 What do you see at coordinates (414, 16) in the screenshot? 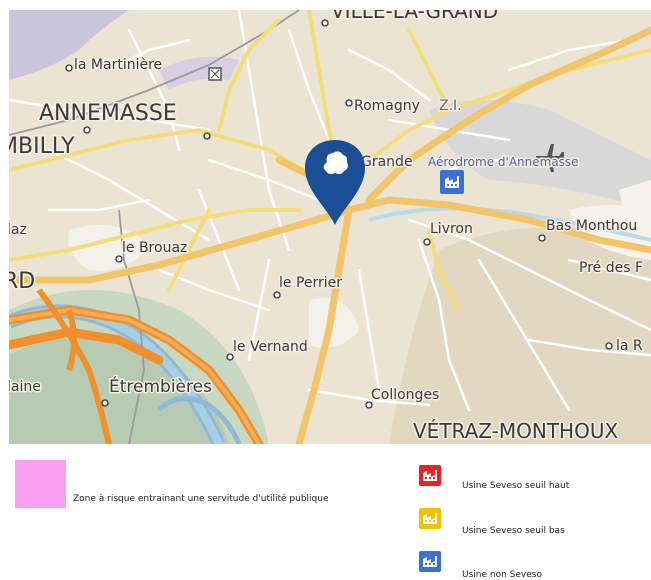
I see `place-label: VILLE-LA-GRAND` at bounding box center [414, 16].